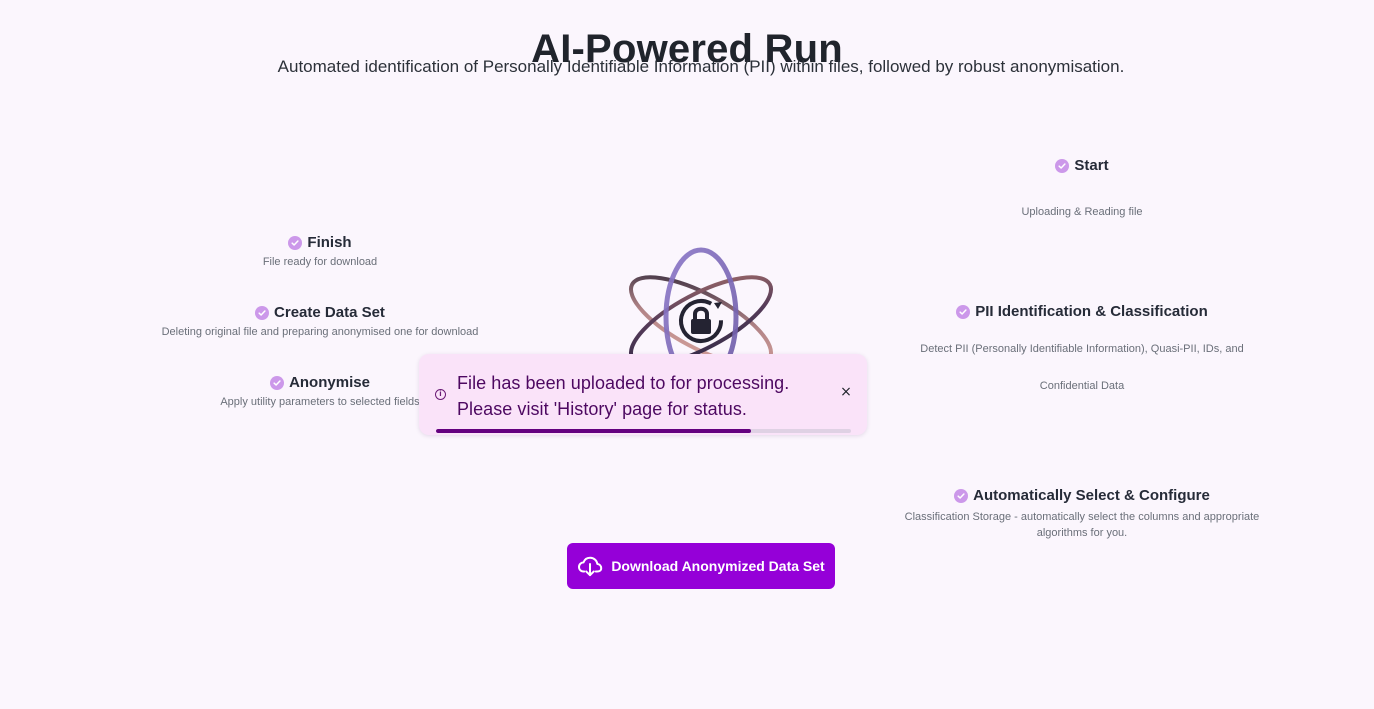 The image size is (1374, 709). I want to click on step-title-label: Automatically Select & Configure, so click(1091, 495).